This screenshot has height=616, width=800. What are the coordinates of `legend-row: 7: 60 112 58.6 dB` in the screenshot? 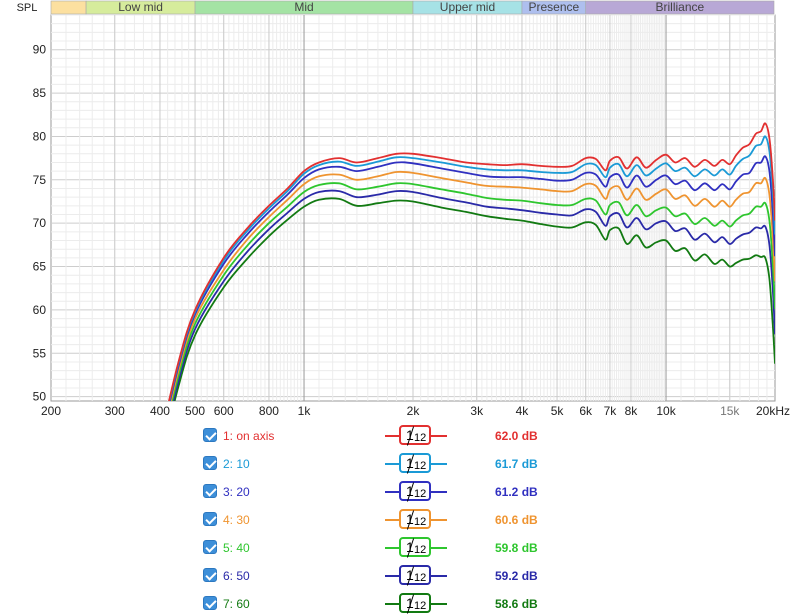 It's located at (400, 604).